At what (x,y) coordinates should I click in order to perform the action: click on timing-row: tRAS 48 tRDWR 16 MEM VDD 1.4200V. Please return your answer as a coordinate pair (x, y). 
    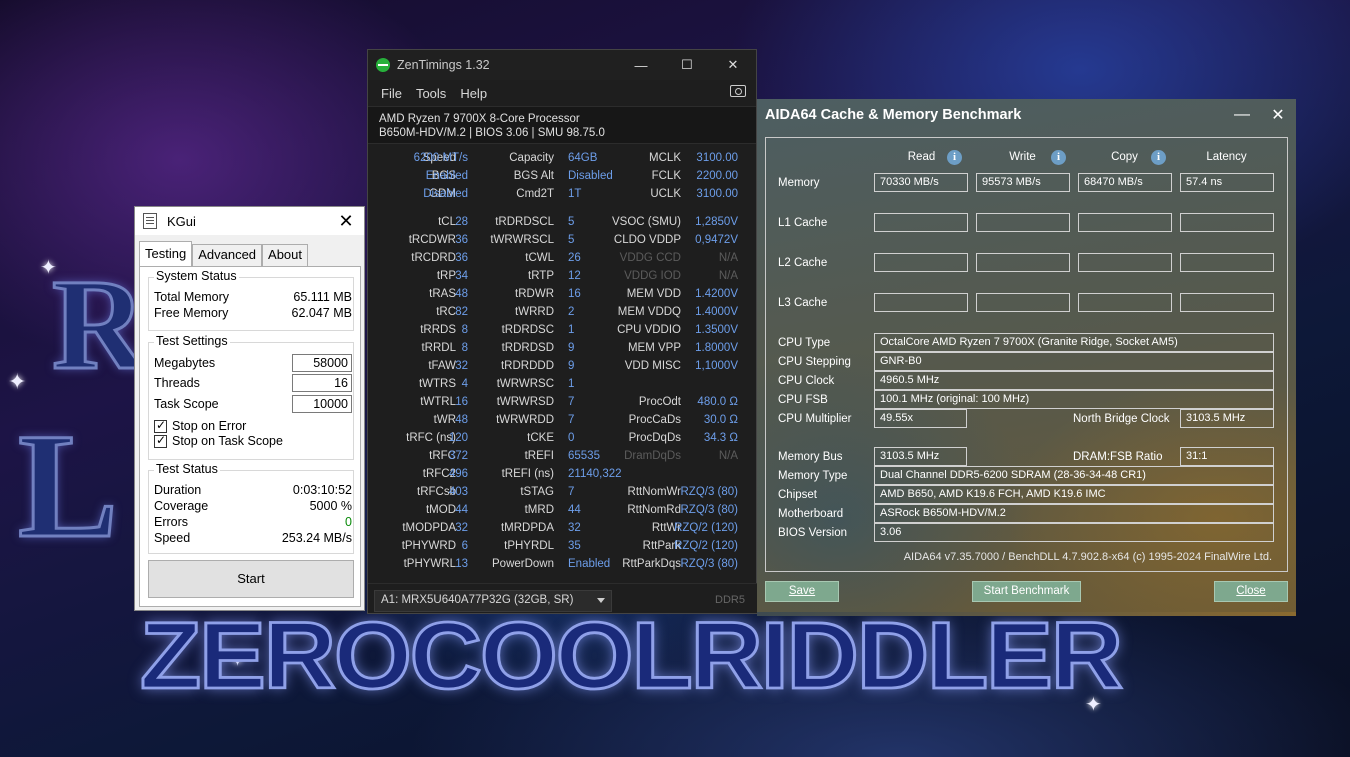
    Looking at the image, I should click on (563, 297).